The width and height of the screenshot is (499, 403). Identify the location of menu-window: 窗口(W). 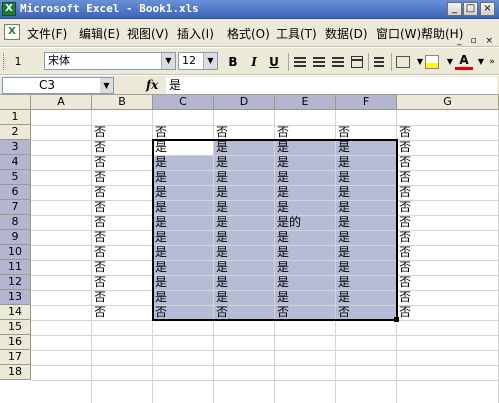
(398, 33).